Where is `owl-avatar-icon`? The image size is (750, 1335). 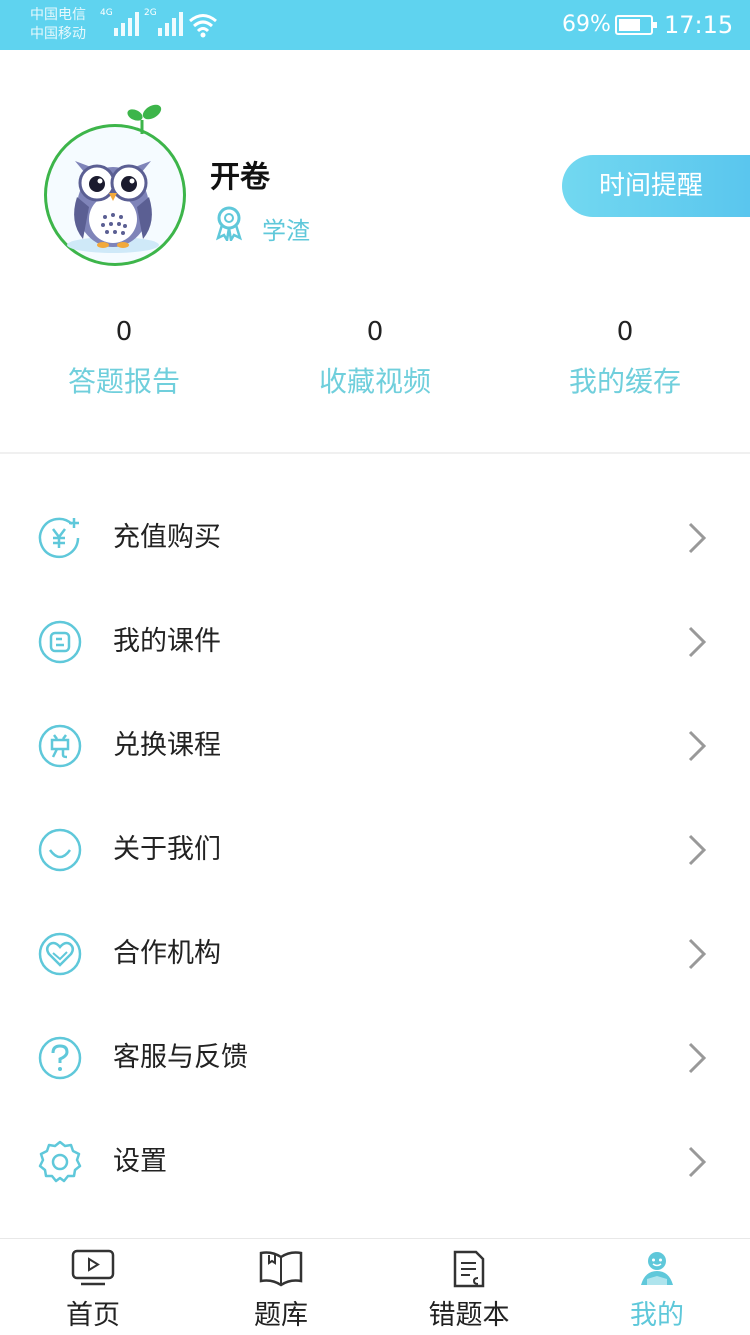
owl-avatar-icon is located at coordinates (113, 207).